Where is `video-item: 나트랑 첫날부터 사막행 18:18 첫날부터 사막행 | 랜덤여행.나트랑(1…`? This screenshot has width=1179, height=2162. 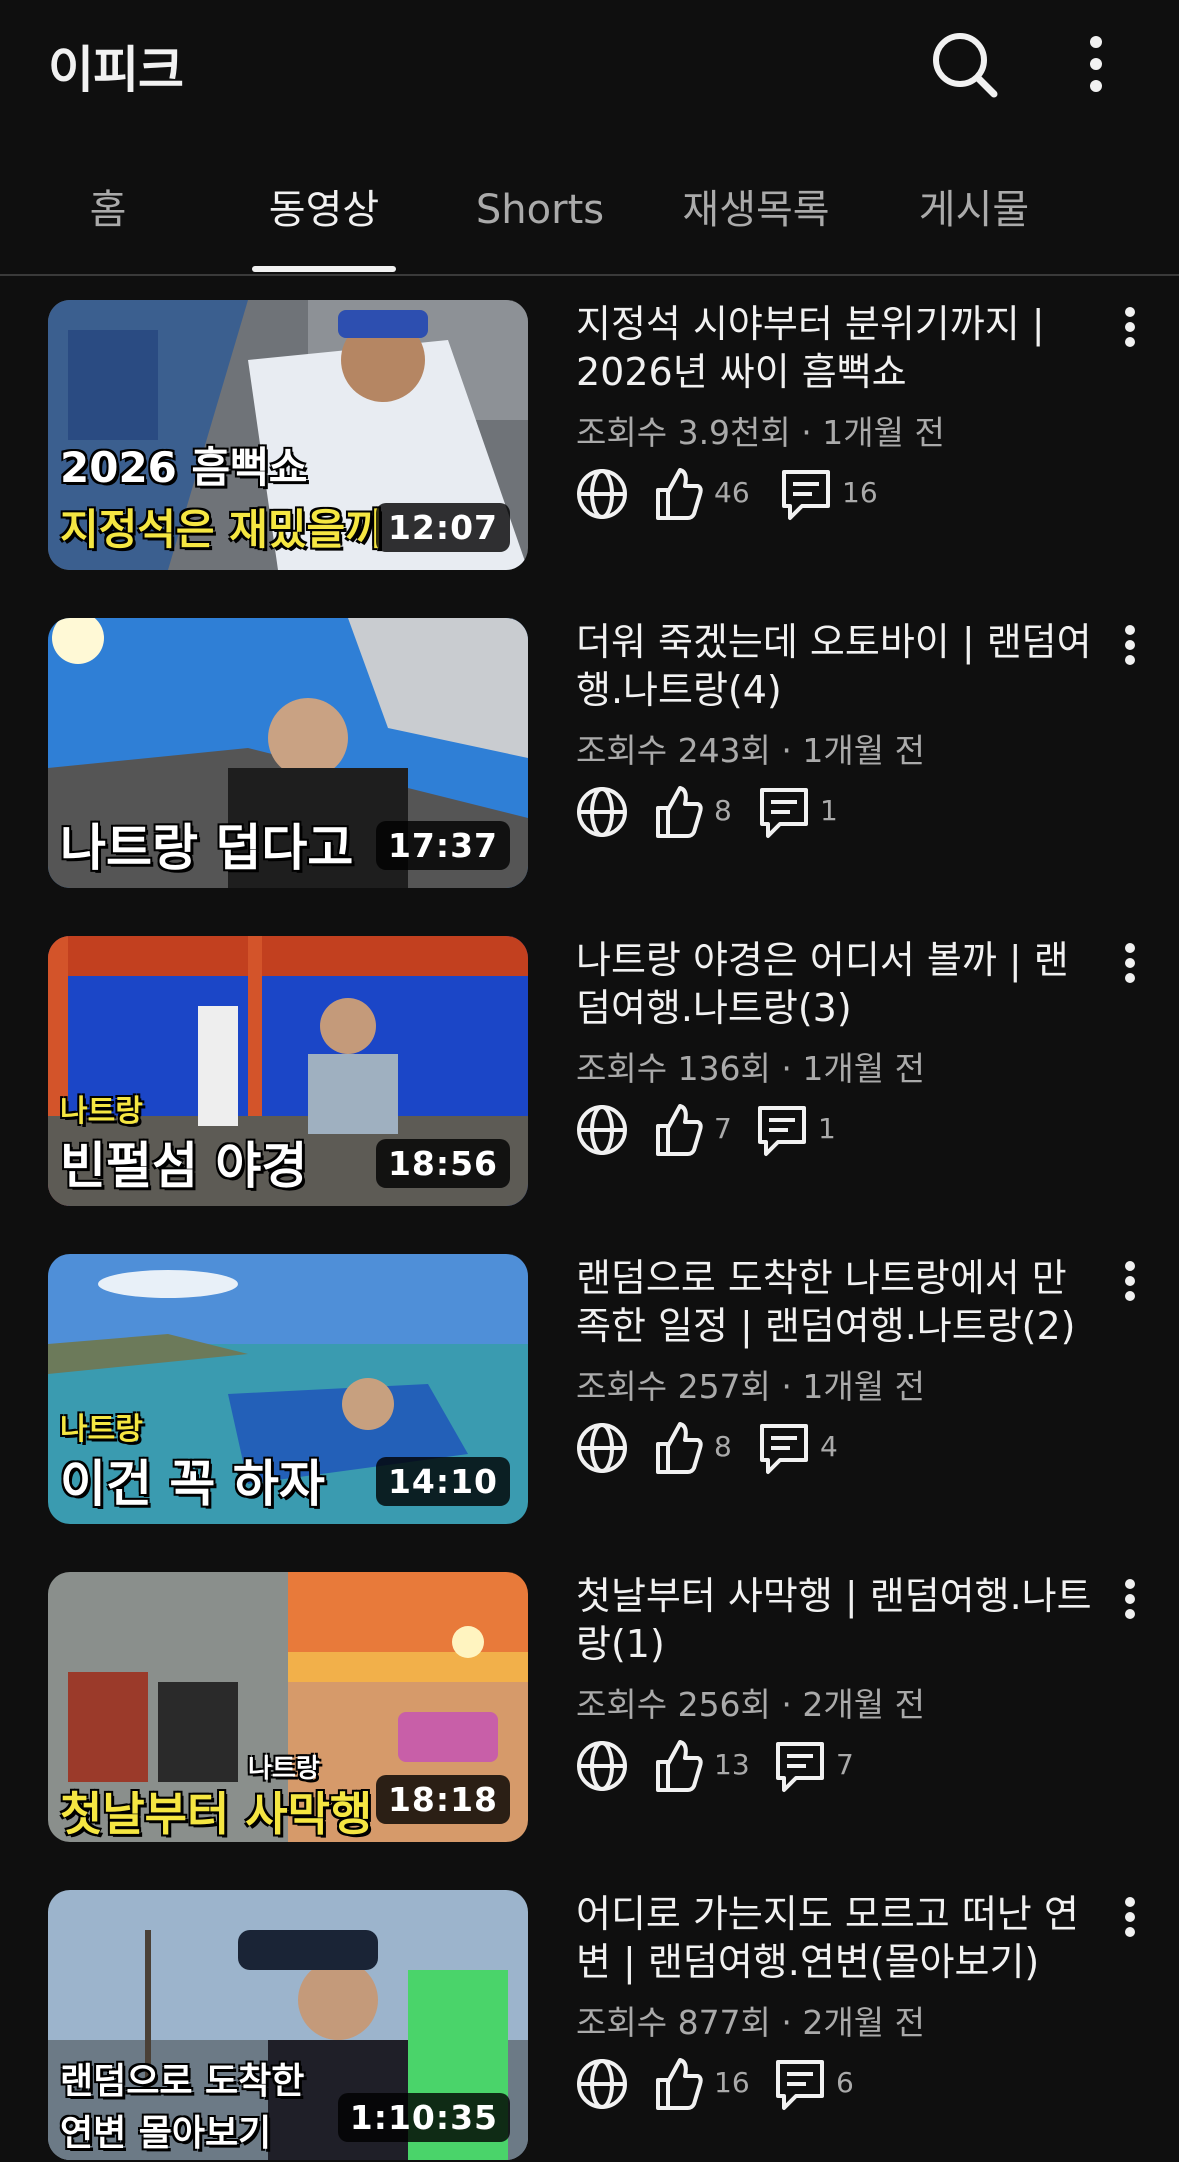
video-item: 나트랑 첫날부터 사막행 18:18 첫날부터 사막행 | 랜덤여행.나트랑(1… is located at coordinates (589, 1708).